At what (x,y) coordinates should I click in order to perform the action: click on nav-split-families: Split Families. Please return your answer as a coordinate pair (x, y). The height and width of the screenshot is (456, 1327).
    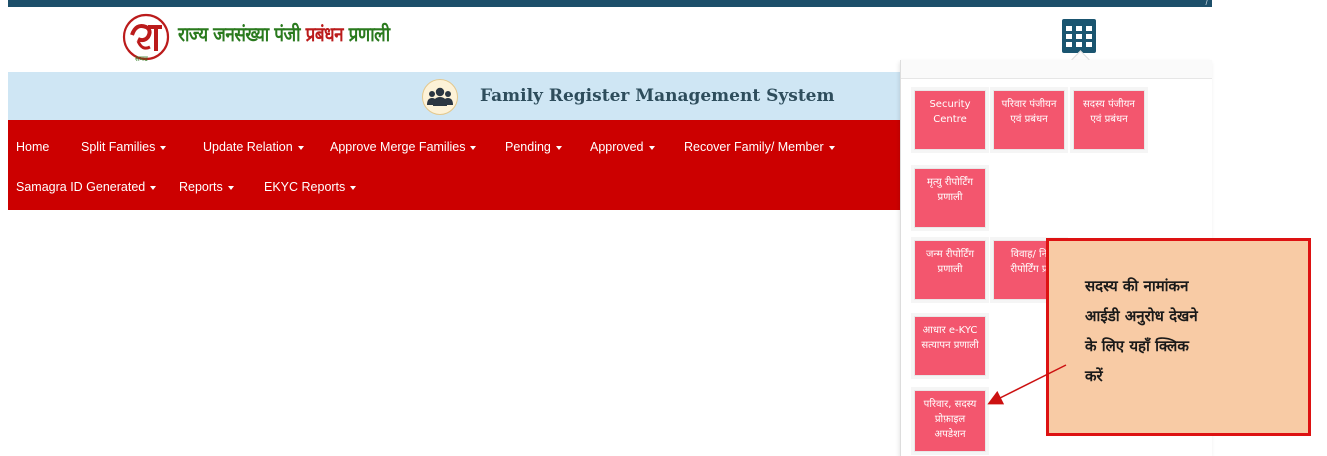
    Looking at the image, I should click on (124, 147).